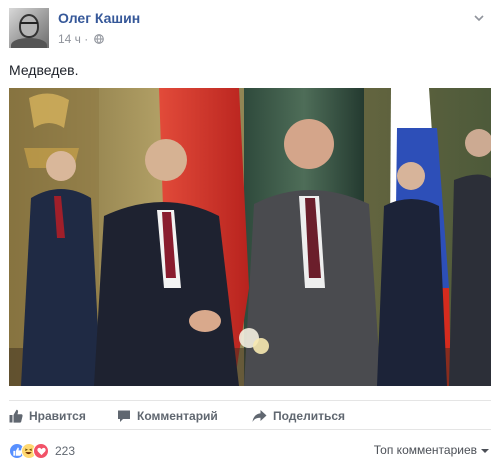  Describe the element at coordinates (29, 28) in the screenshot. I see `author-avatar` at that location.